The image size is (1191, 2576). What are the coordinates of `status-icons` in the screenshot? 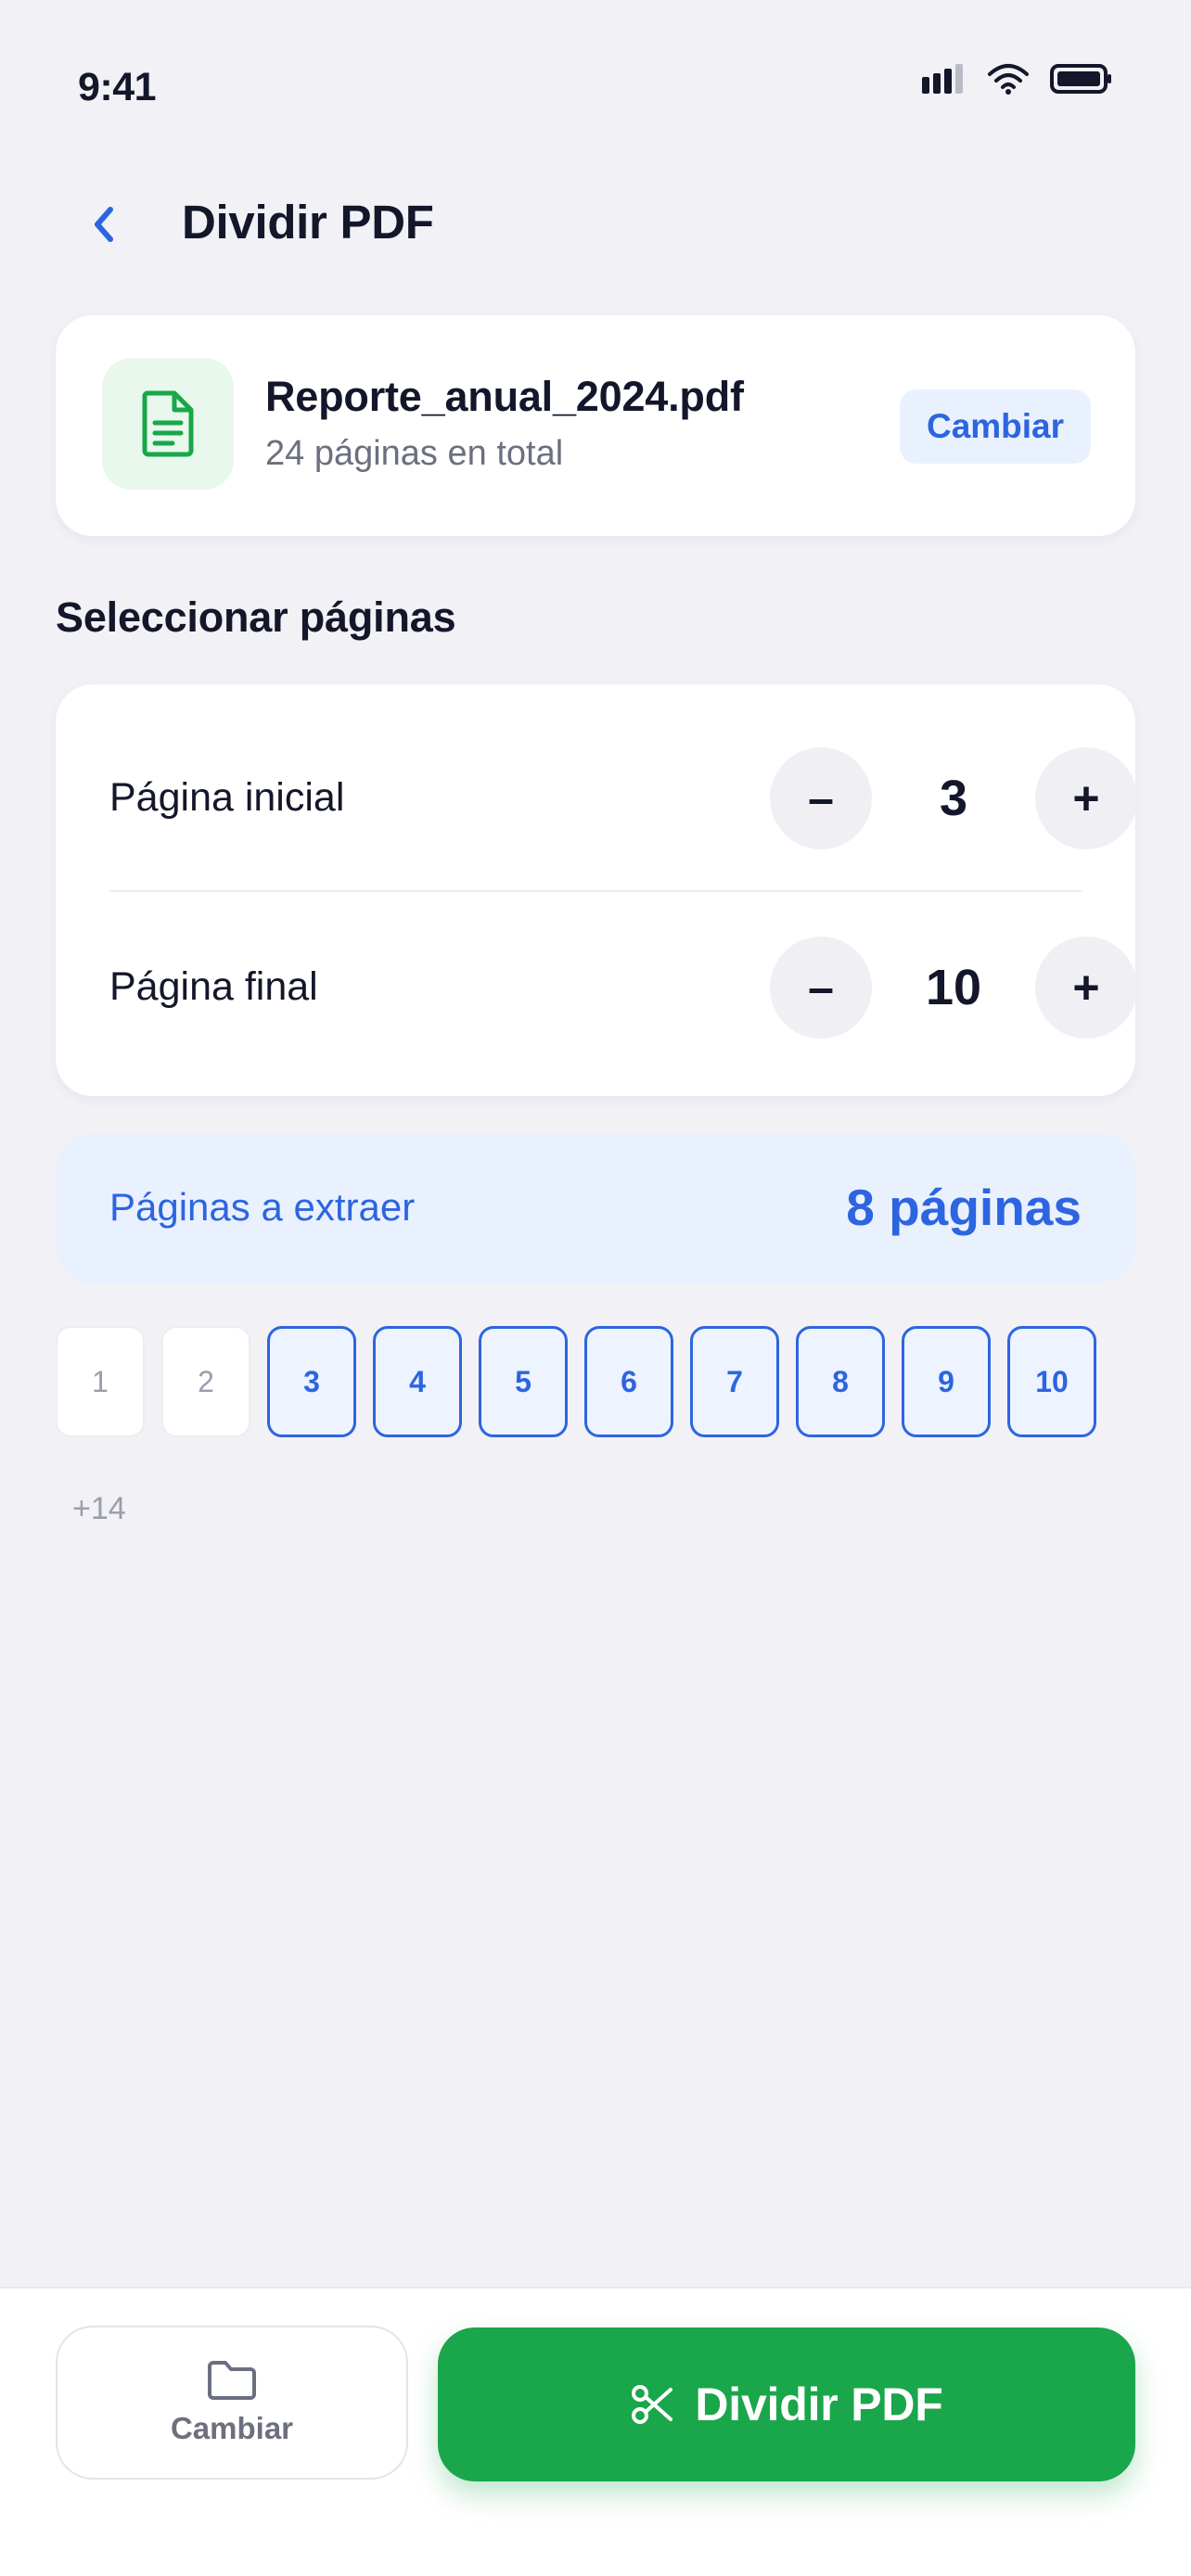 It's located at (1018, 79).